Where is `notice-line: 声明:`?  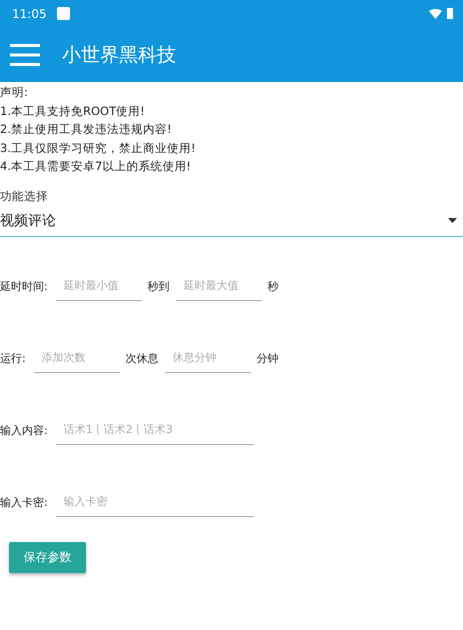
notice-line: 声明: is located at coordinates (14, 92).